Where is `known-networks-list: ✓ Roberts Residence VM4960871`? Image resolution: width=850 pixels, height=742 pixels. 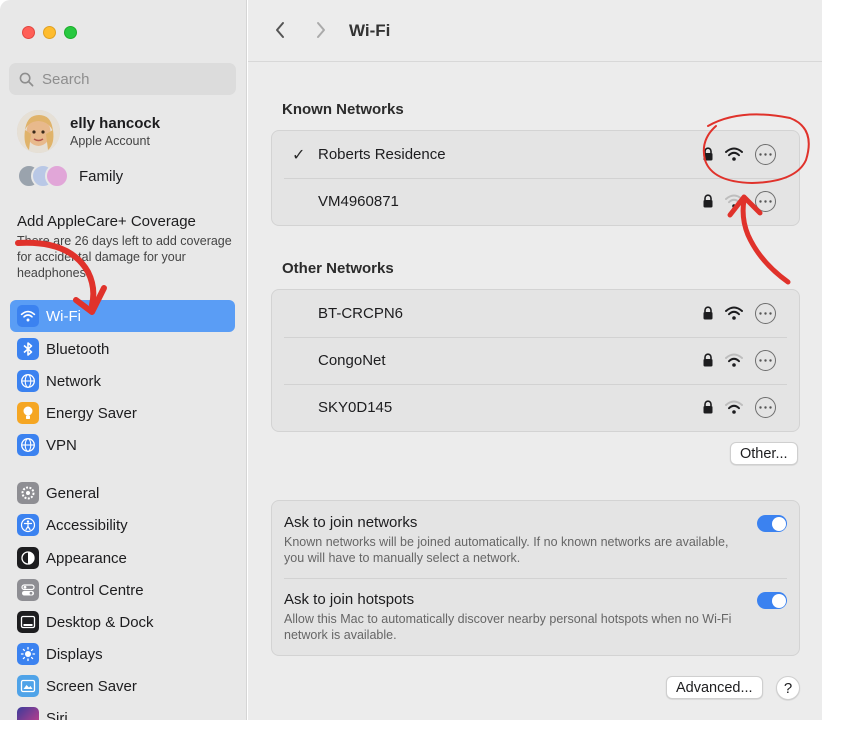 known-networks-list: ✓ Roberts Residence VM4960871 is located at coordinates (535, 178).